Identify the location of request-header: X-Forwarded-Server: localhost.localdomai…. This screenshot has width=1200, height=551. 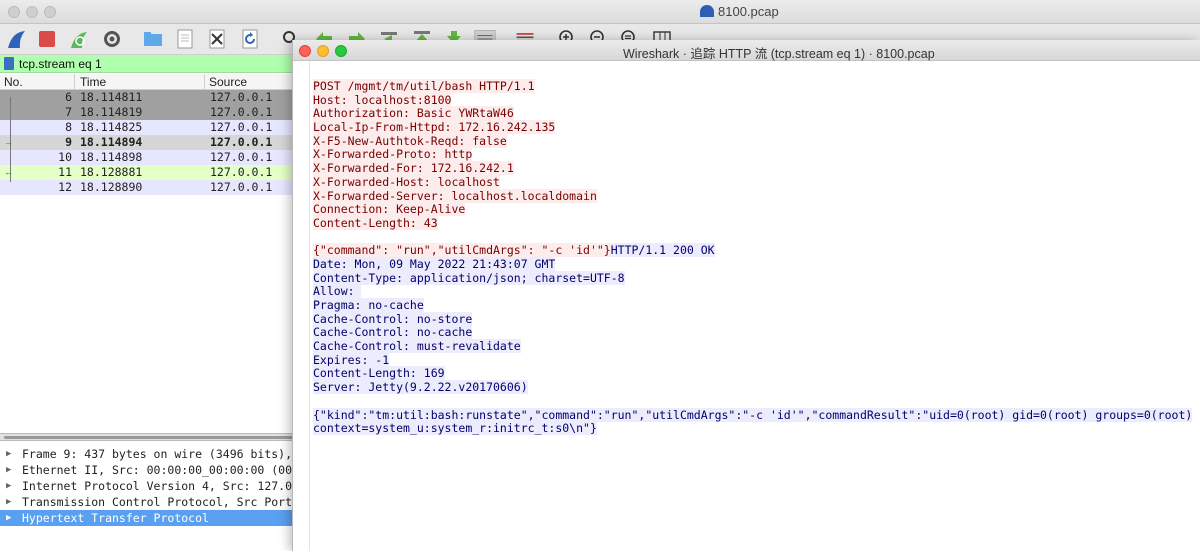
(455, 195).